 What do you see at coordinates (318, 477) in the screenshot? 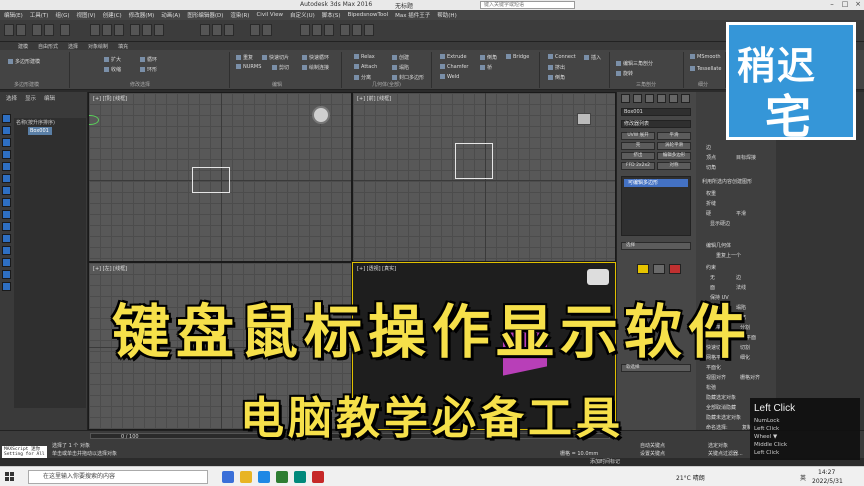
I see `app-icon` at bounding box center [318, 477].